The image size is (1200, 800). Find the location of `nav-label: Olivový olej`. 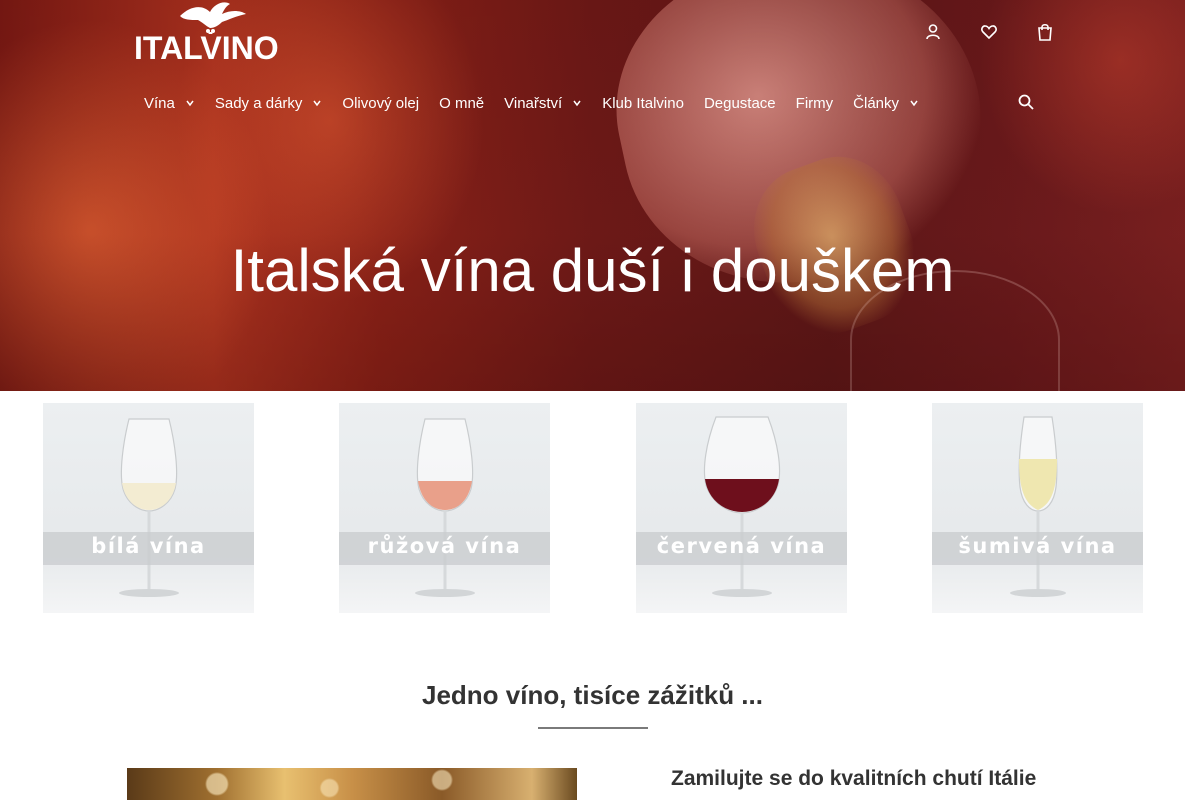

nav-label: Olivový olej is located at coordinates (381, 103).